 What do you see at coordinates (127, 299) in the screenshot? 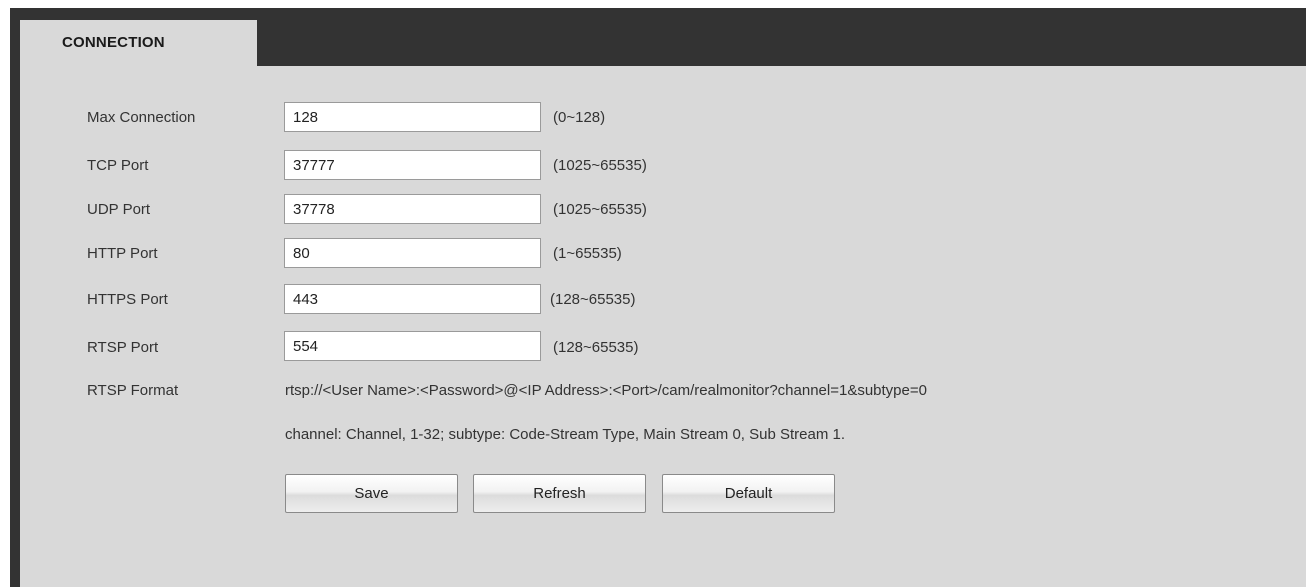
I see `https-port-label: HTTPS Port` at bounding box center [127, 299].